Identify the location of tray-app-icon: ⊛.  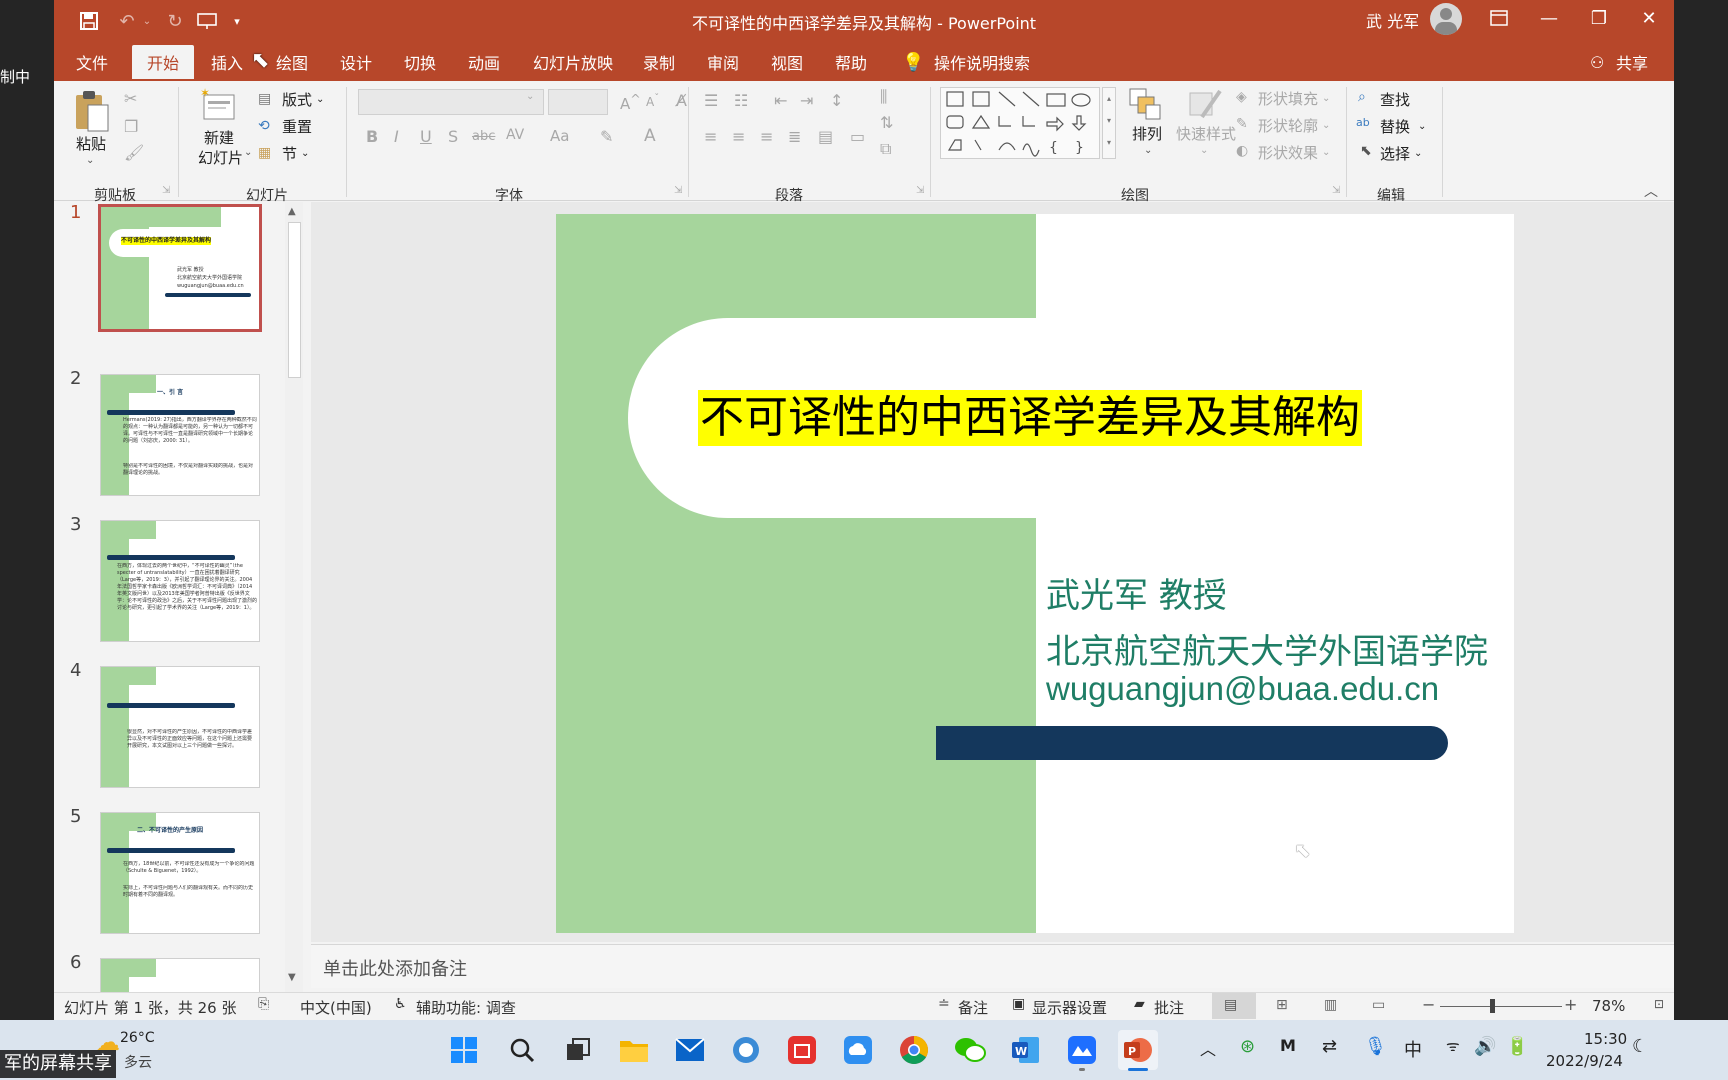
(1247, 1046).